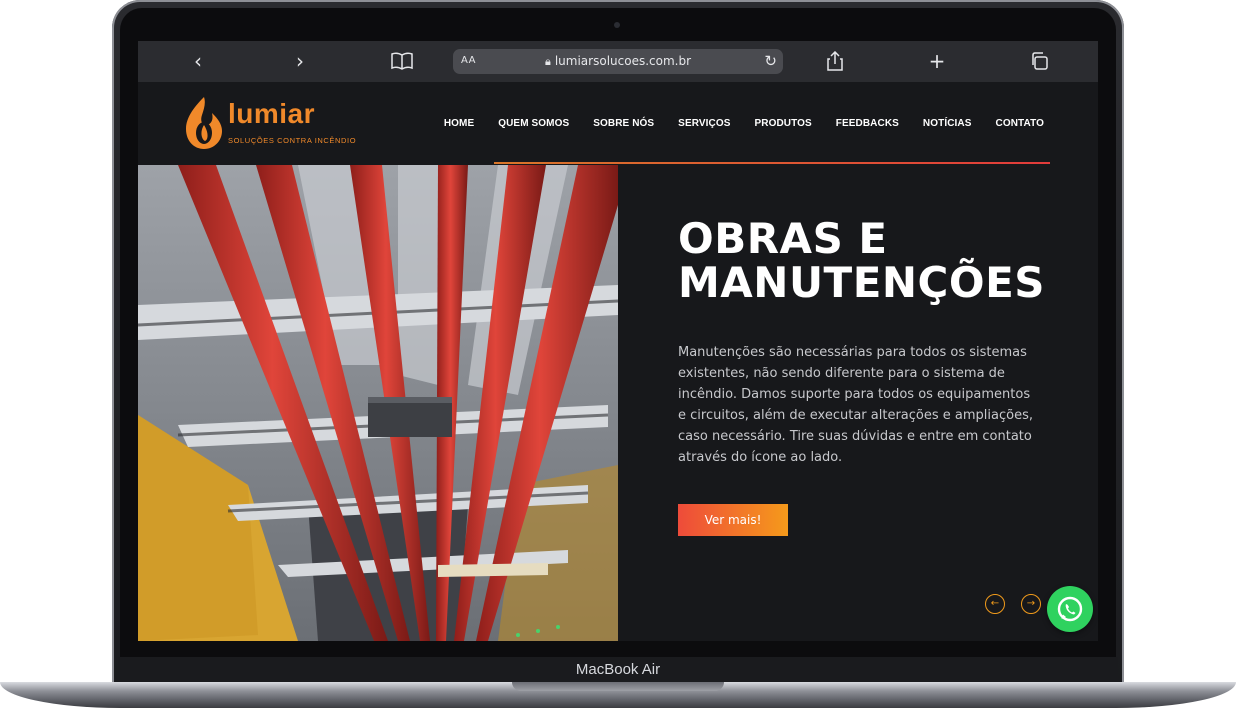 Image resolution: width=1236 pixels, height=710 pixels. Describe the element at coordinates (947, 123) in the screenshot. I see `nav-item-noticias: NOTÍCIAS` at that location.